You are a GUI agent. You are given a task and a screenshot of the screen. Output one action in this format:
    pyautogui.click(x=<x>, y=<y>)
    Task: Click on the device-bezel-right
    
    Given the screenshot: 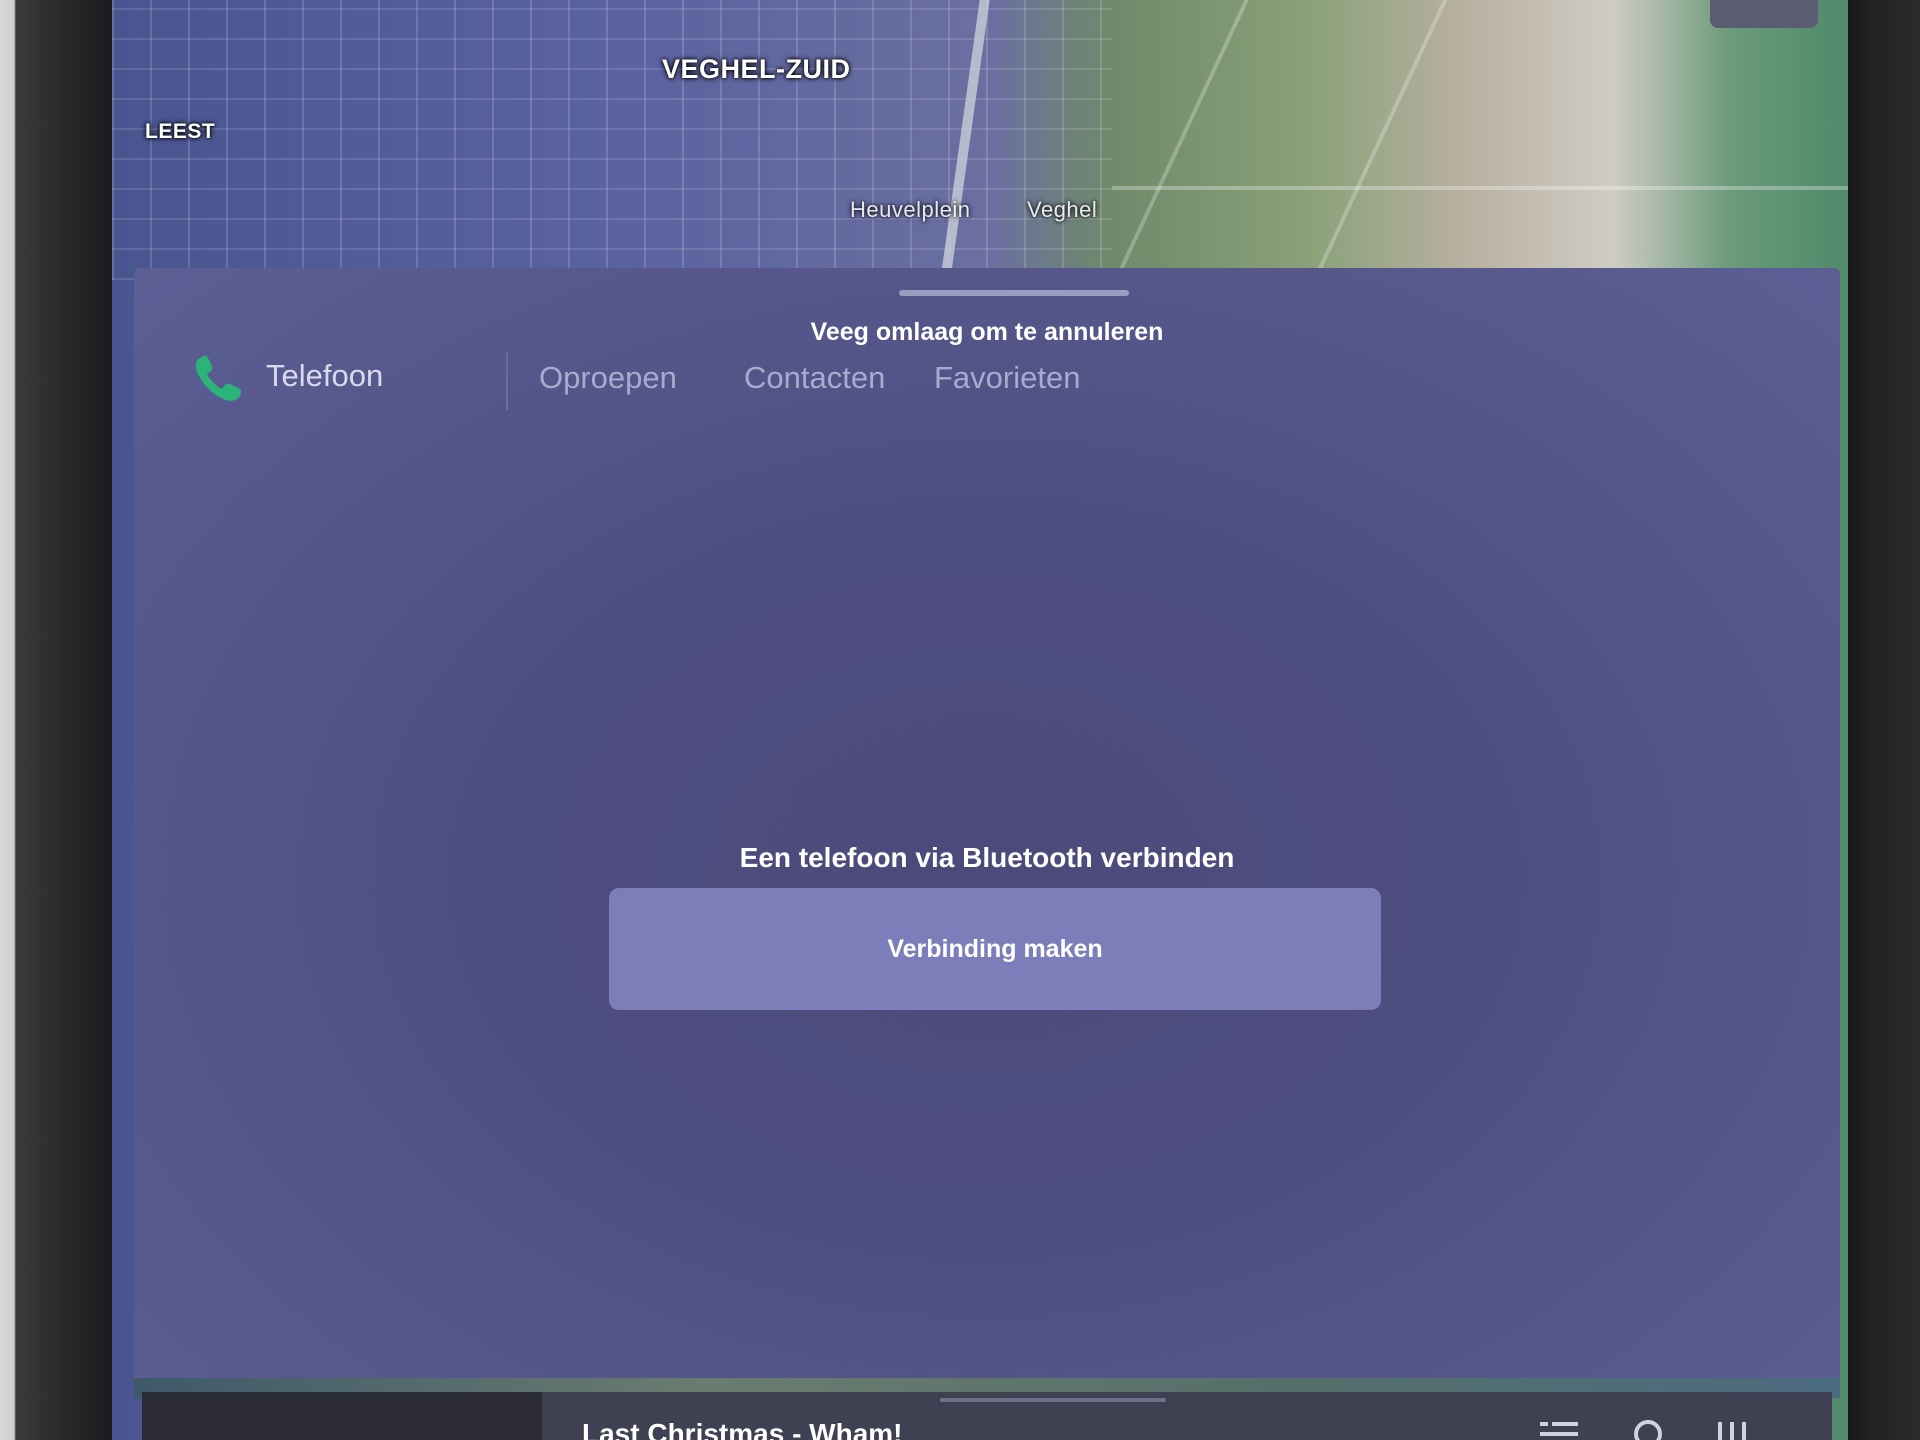 What is the action you would take?
    pyautogui.click(x=1881, y=720)
    